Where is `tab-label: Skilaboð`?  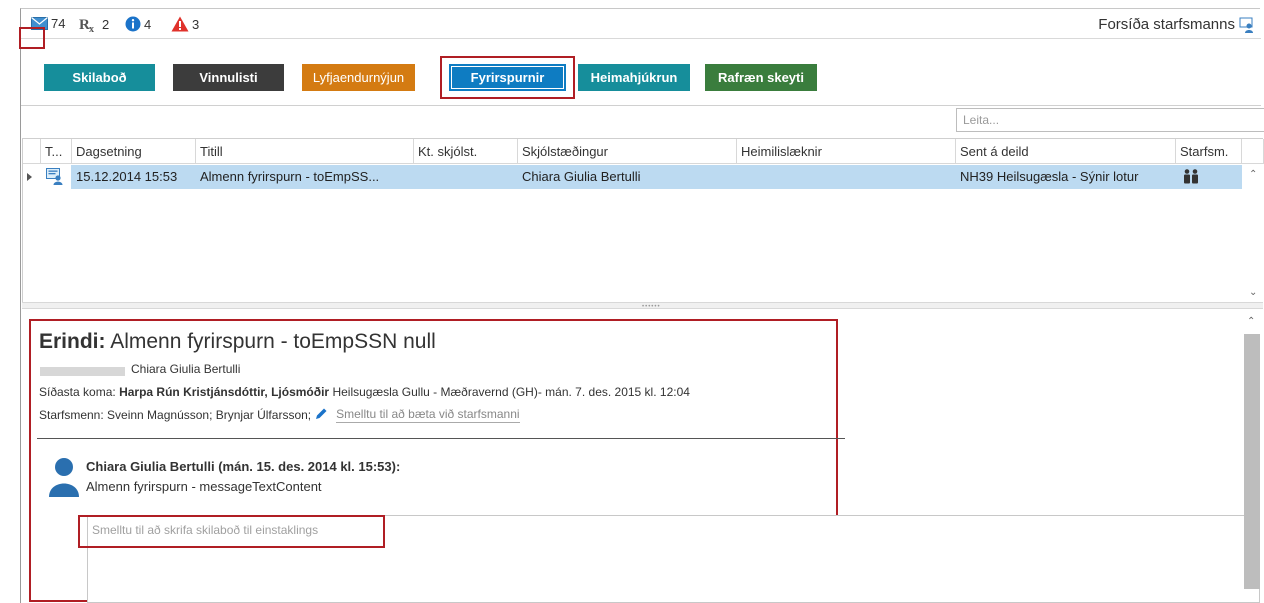
tab-label: Skilaboð is located at coordinates (99, 77).